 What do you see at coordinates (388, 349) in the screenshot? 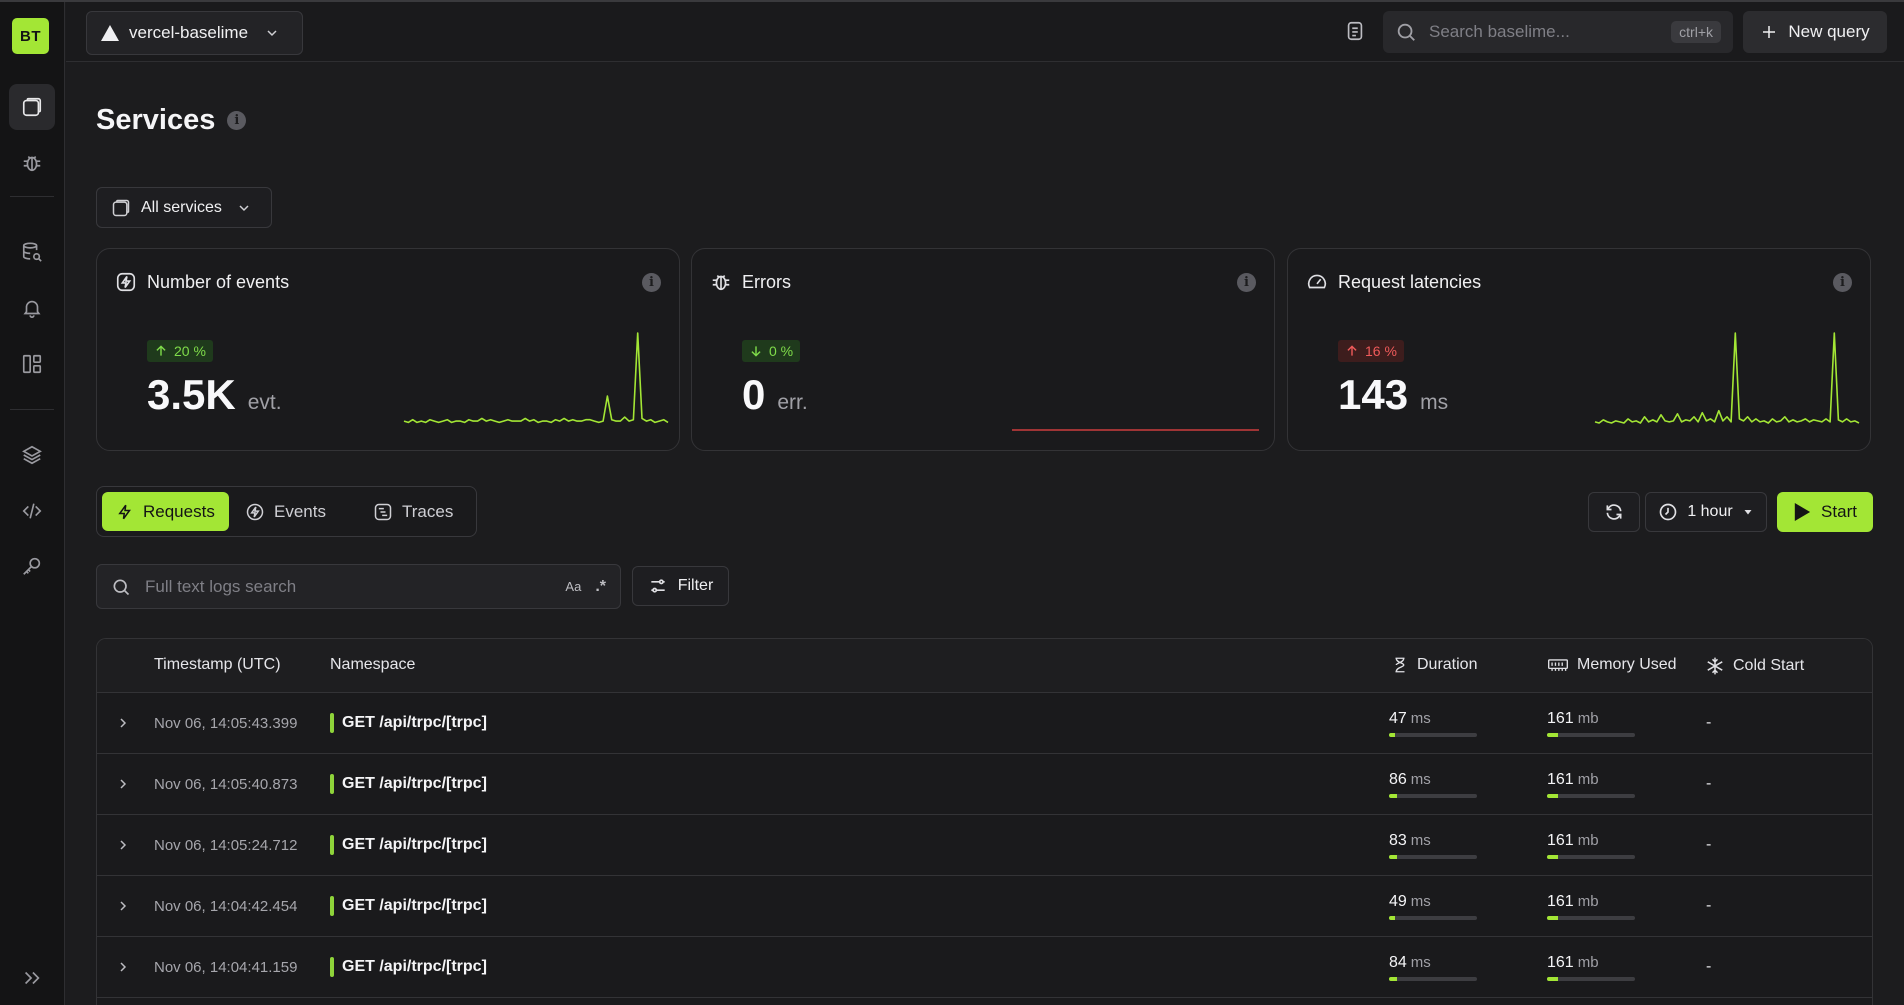
I see `events-card: Number of events i 20 % 3.5K evt.` at bounding box center [388, 349].